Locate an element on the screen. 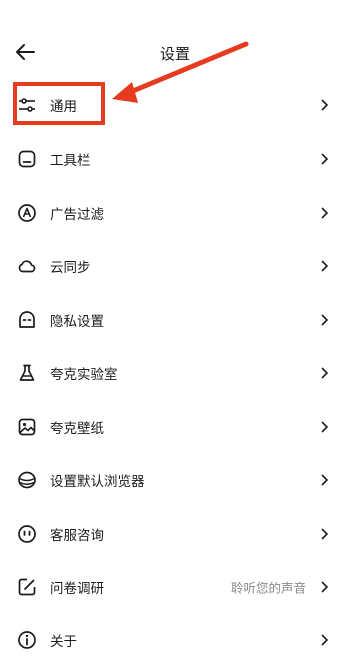 The width and height of the screenshot is (350, 666). settings-item-label: 工具栏 is located at coordinates (70, 160).